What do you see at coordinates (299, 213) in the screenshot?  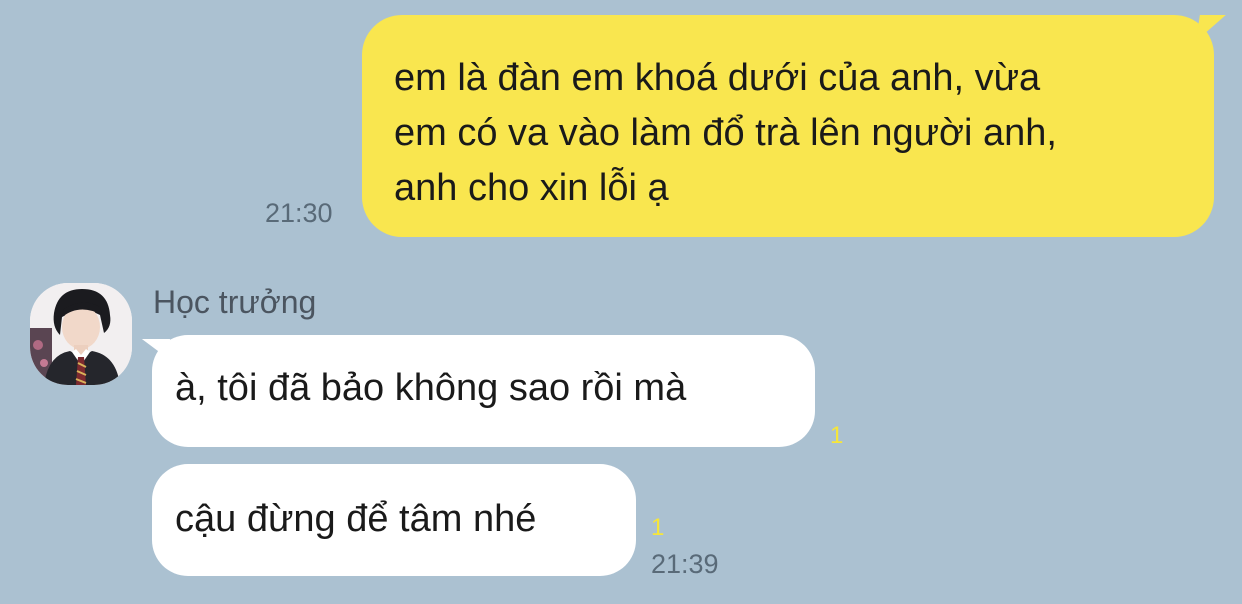 I see `message-time: 21:30` at bounding box center [299, 213].